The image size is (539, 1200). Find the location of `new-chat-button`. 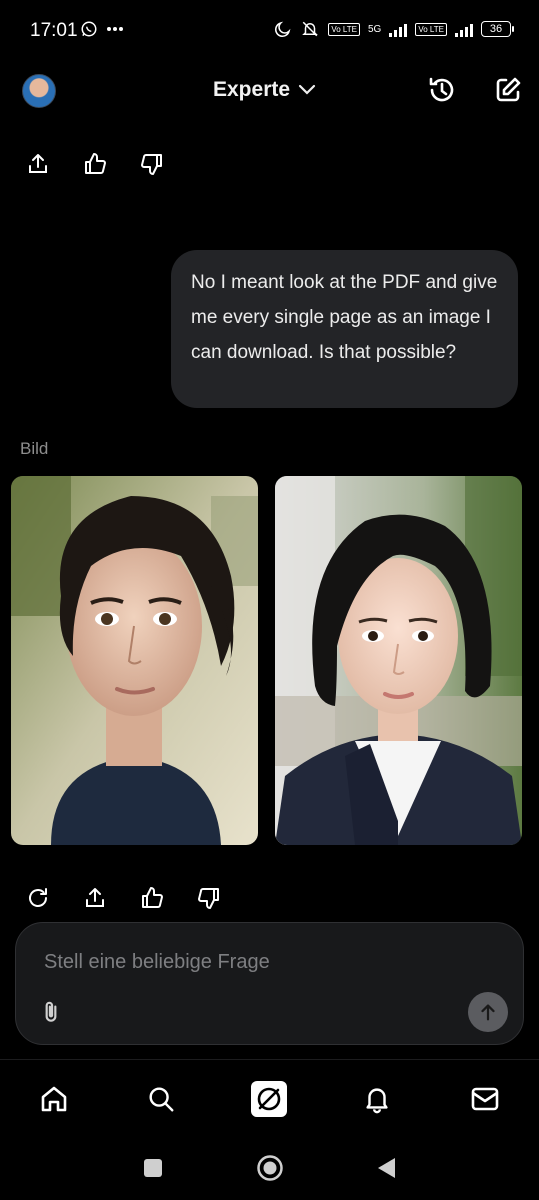

new-chat-button is located at coordinates (508, 90).